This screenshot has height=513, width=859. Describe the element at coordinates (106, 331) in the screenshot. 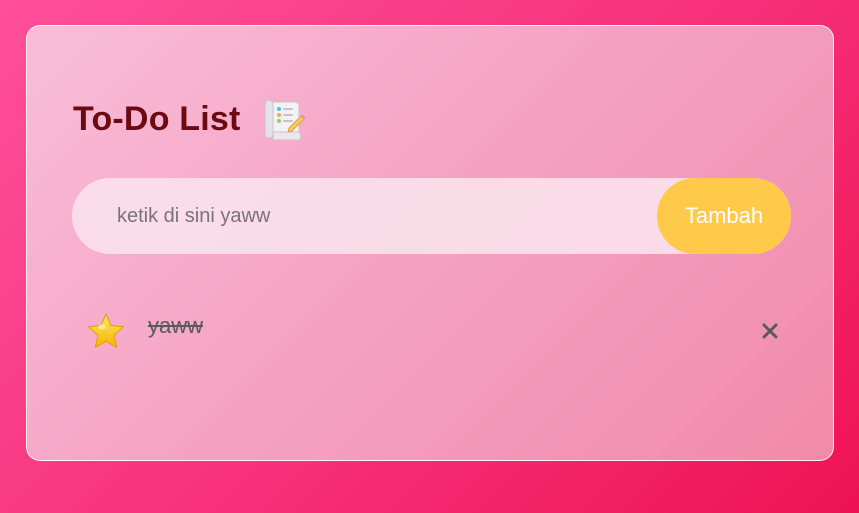

I see `star-icon` at that location.